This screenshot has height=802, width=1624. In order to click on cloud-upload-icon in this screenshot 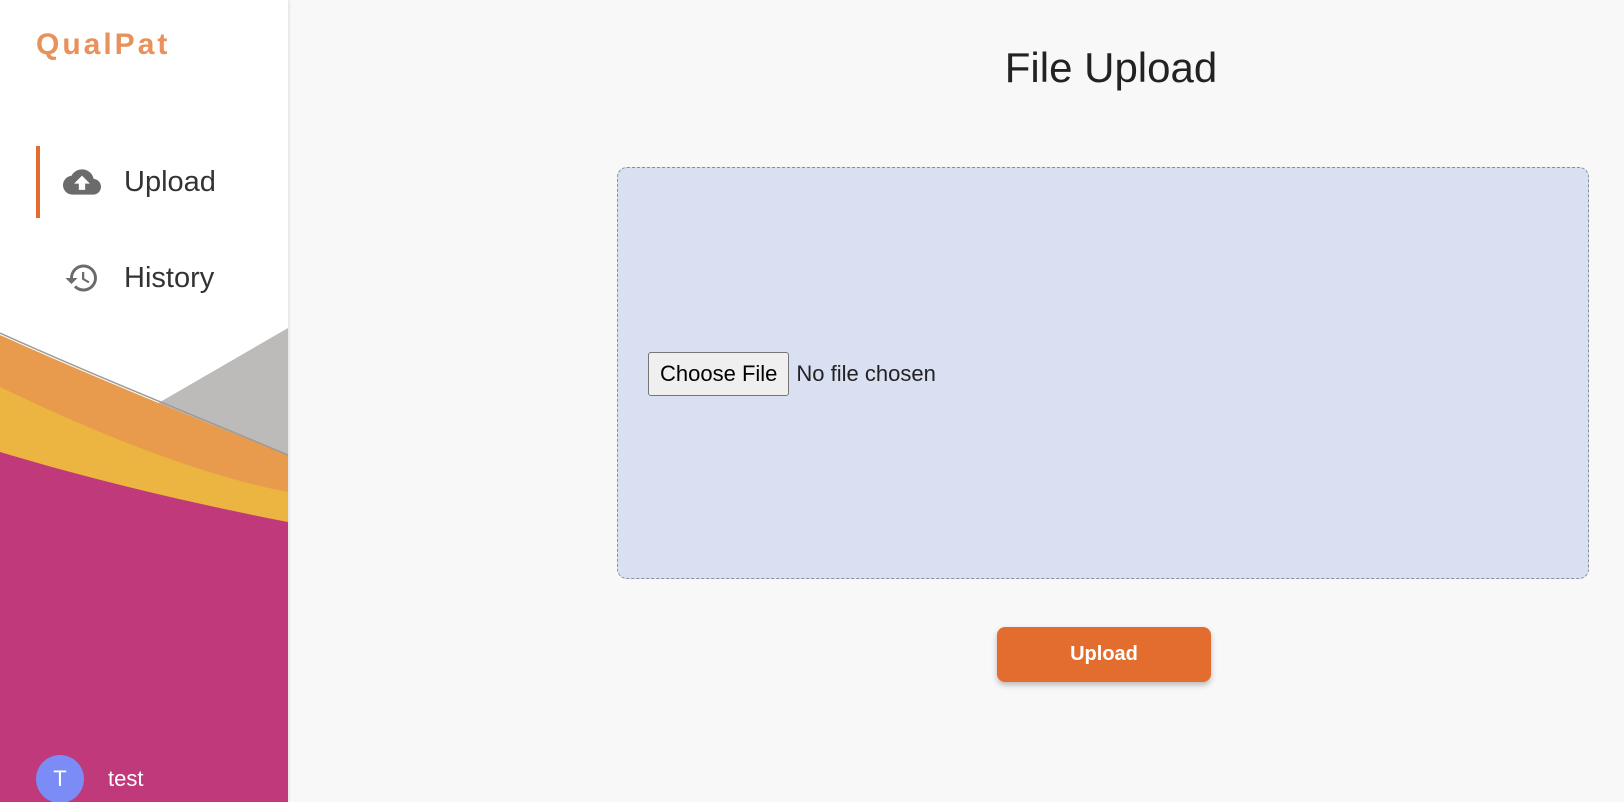, I will do `click(82, 182)`.